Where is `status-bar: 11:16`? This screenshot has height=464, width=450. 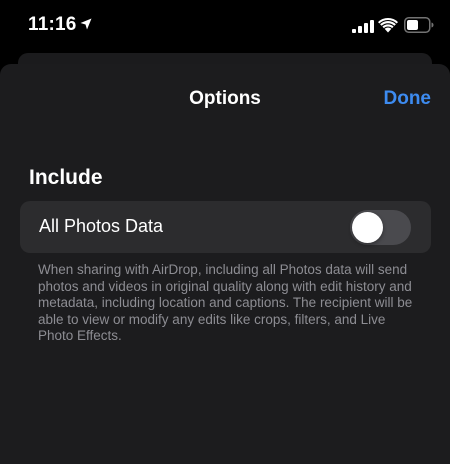
status-bar: 11:16 is located at coordinates (225, 26).